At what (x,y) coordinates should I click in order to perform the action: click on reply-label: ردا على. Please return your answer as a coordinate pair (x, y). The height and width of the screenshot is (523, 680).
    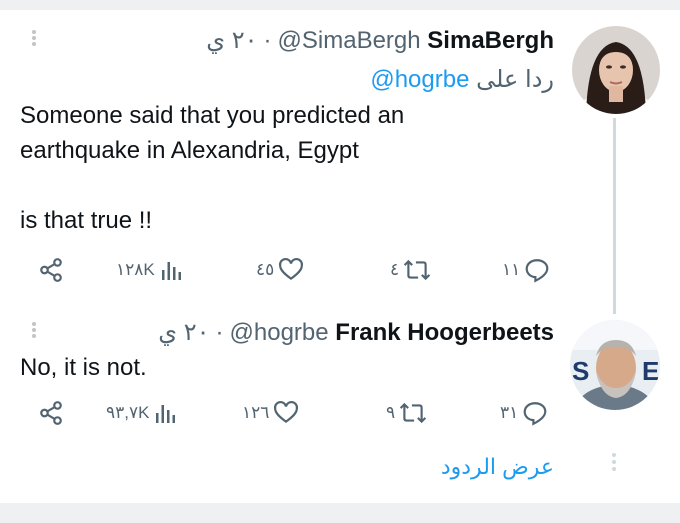
    Looking at the image, I should click on (515, 79).